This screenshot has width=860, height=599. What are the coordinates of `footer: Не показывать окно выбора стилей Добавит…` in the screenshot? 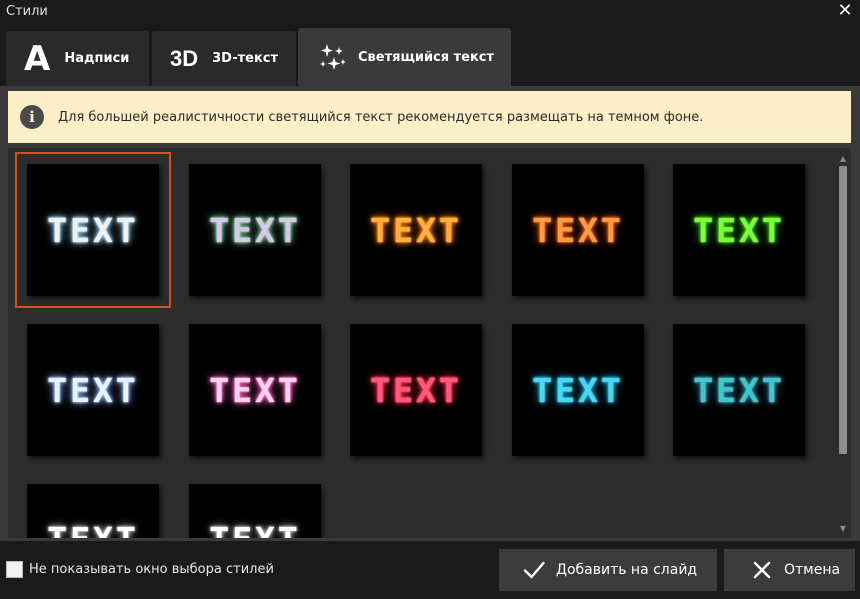 It's located at (430, 570).